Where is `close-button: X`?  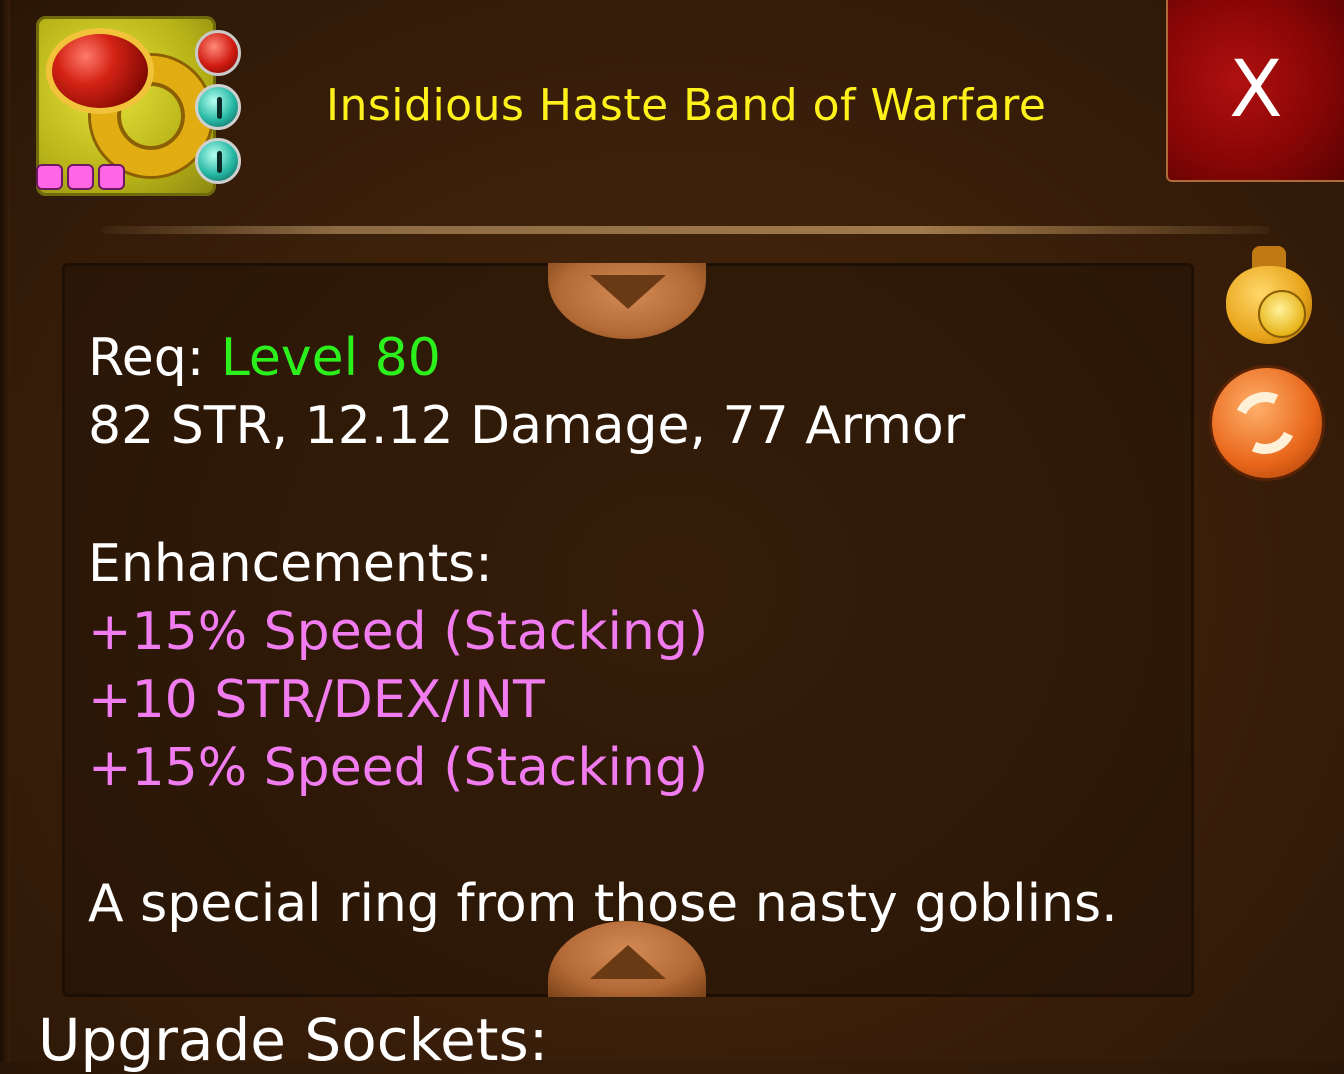 close-button: X is located at coordinates (1255, 91).